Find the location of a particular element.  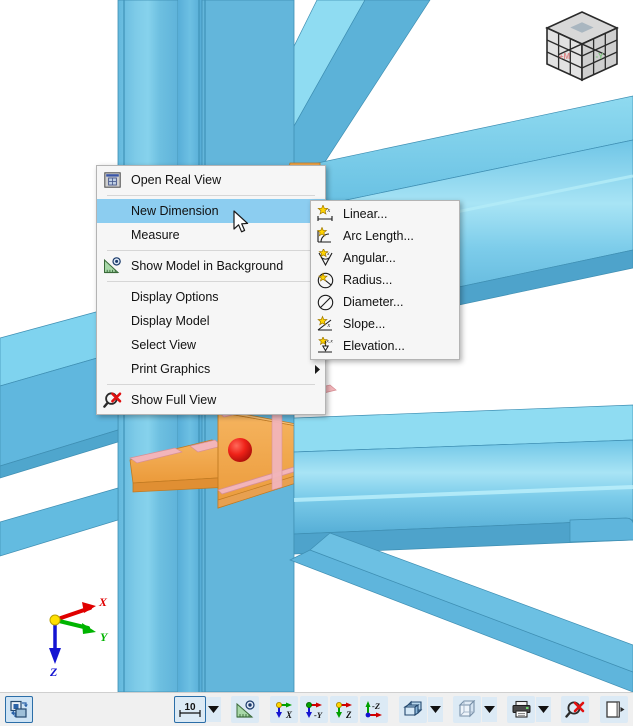

view-minus-y-button: -Y is located at coordinates (314, 709).